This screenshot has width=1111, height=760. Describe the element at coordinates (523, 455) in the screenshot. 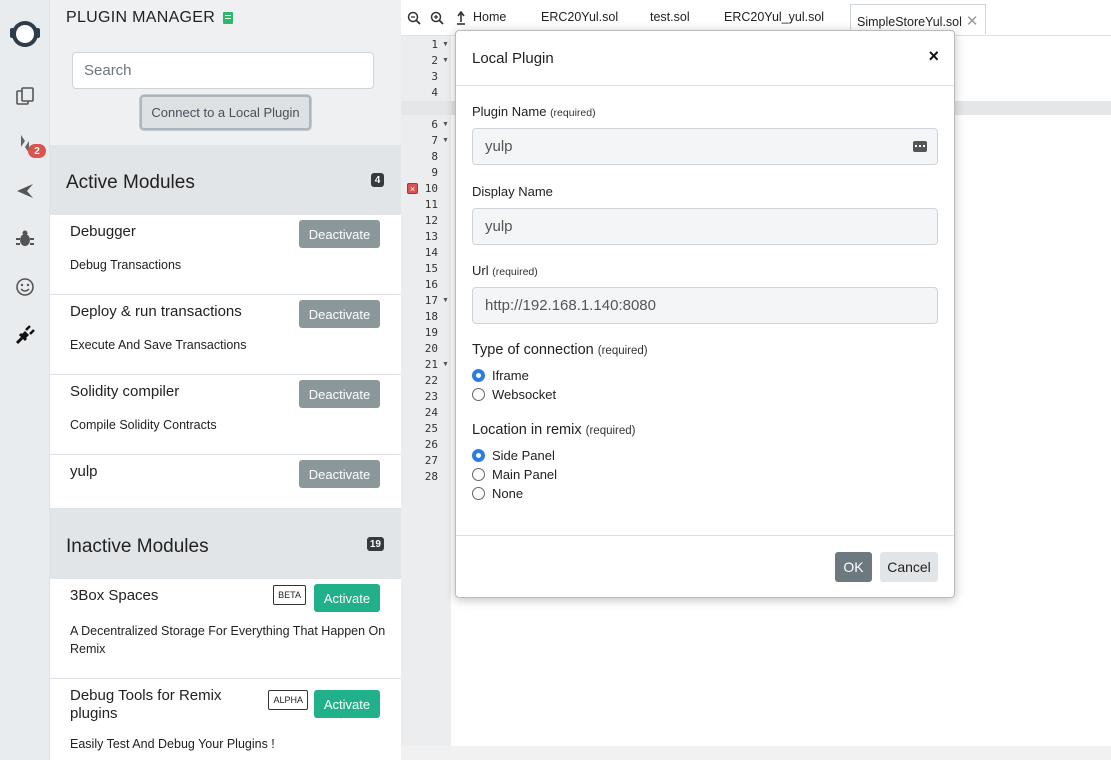

I see `radio-label: Side Panel` at that location.